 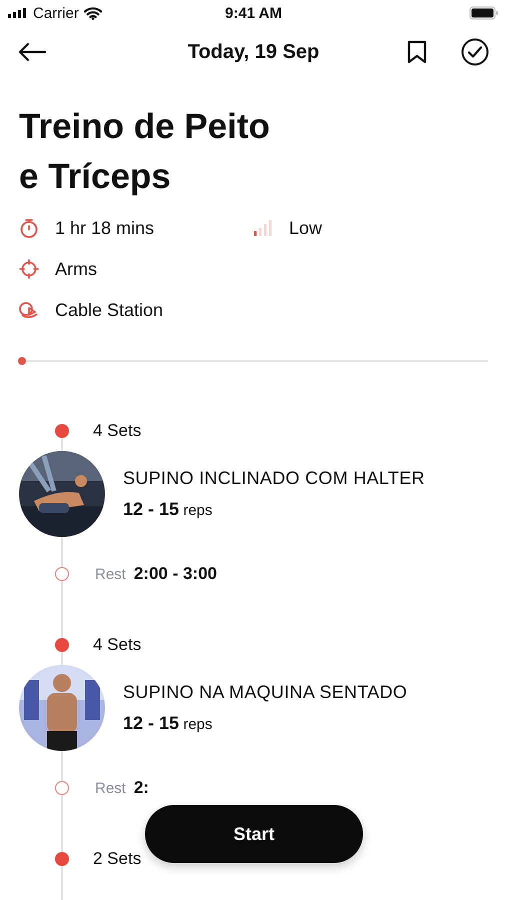 What do you see at coordinates (117, 859) in the screenshot?
I see `sets-count: 2 Sets` at bounding box center [117, 859].